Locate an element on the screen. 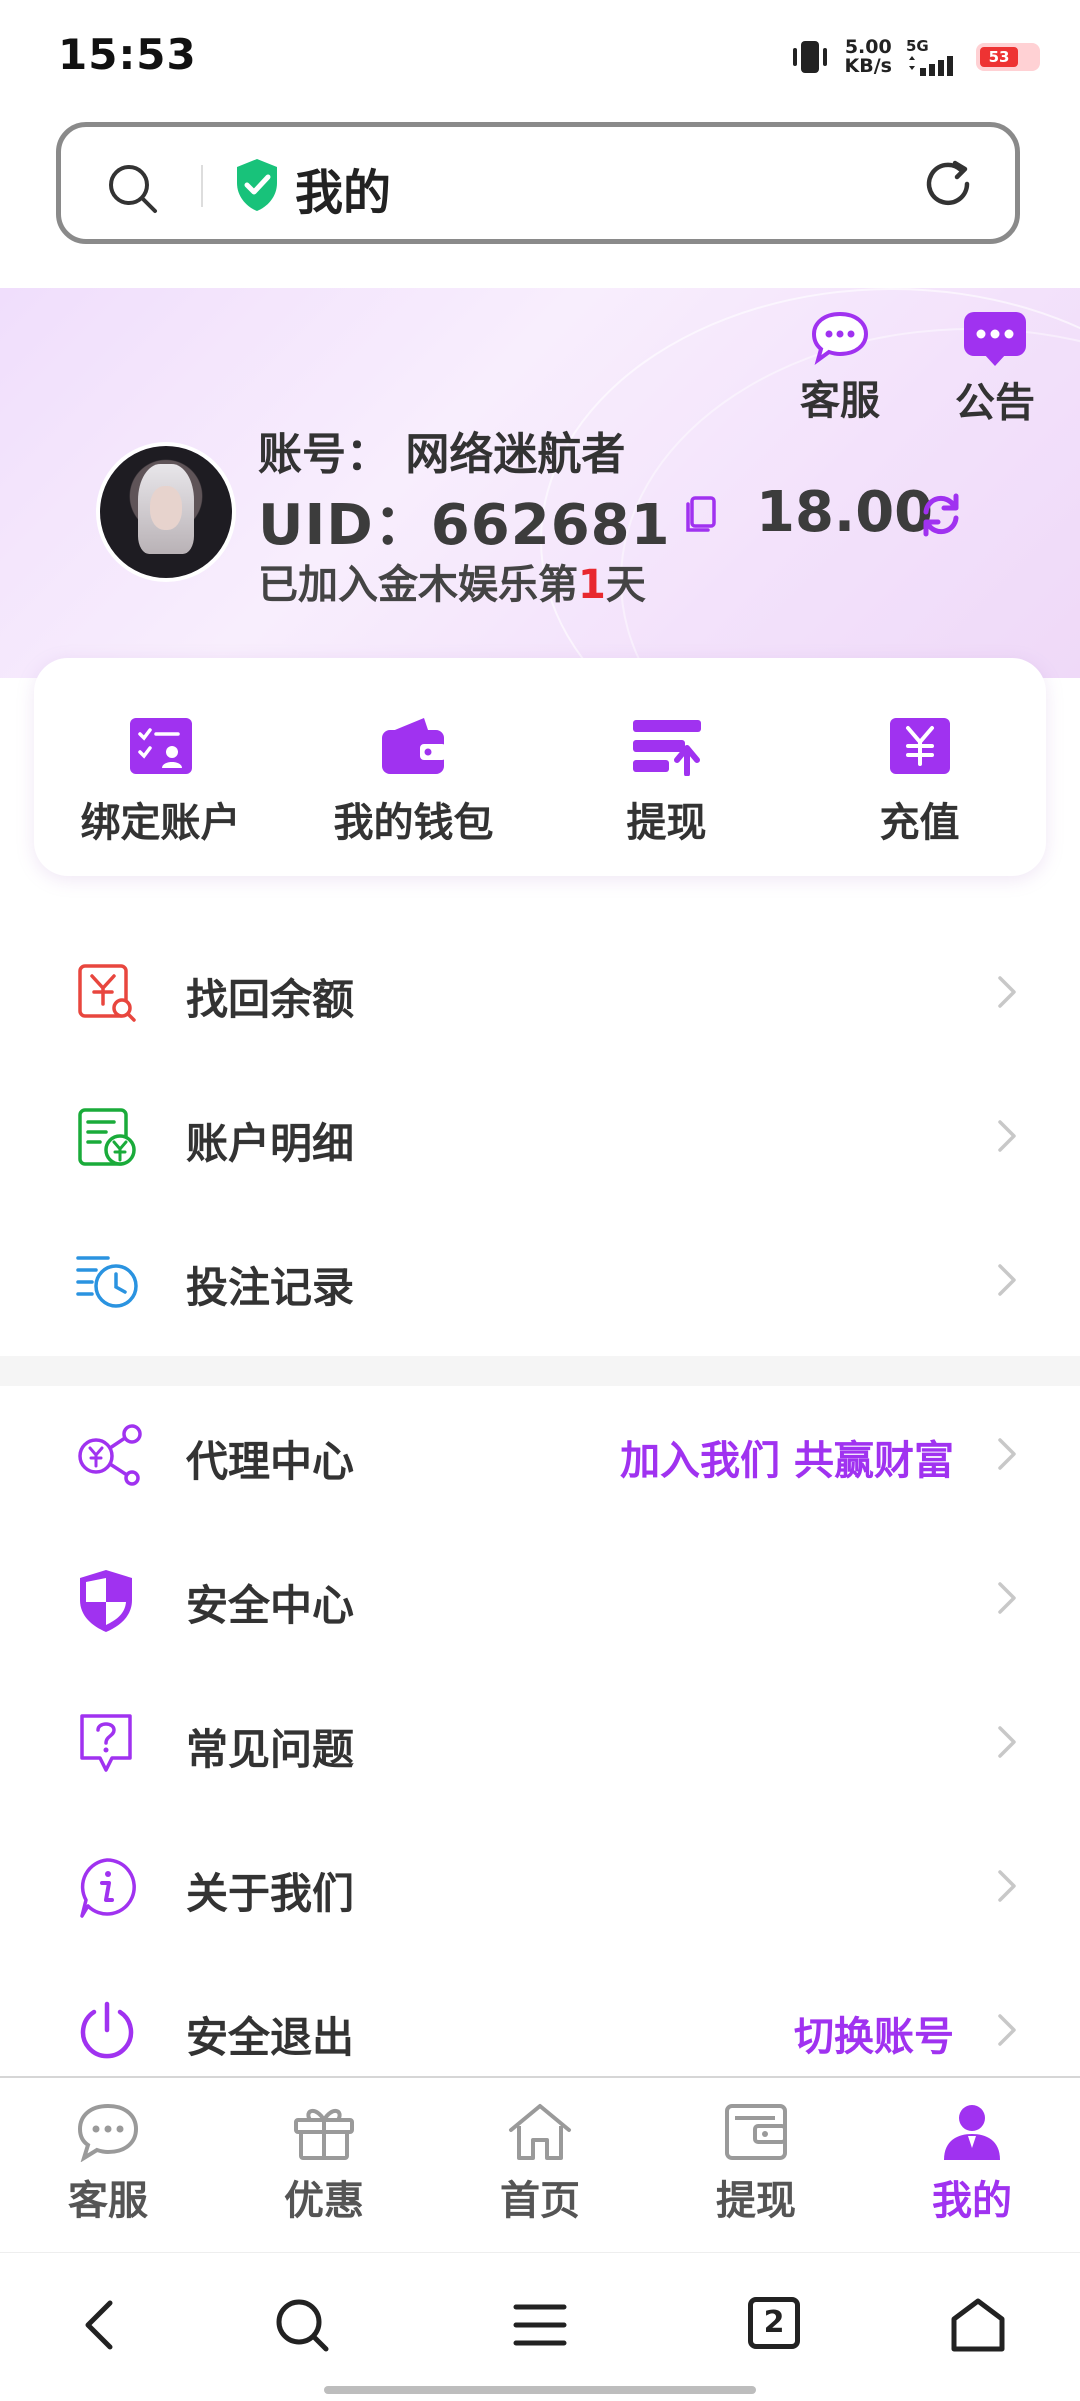 Image resolution: width=1080 pixels, height=2401 pixels. wallet-button: 我的钱包 is located at coordinates (413, 767).